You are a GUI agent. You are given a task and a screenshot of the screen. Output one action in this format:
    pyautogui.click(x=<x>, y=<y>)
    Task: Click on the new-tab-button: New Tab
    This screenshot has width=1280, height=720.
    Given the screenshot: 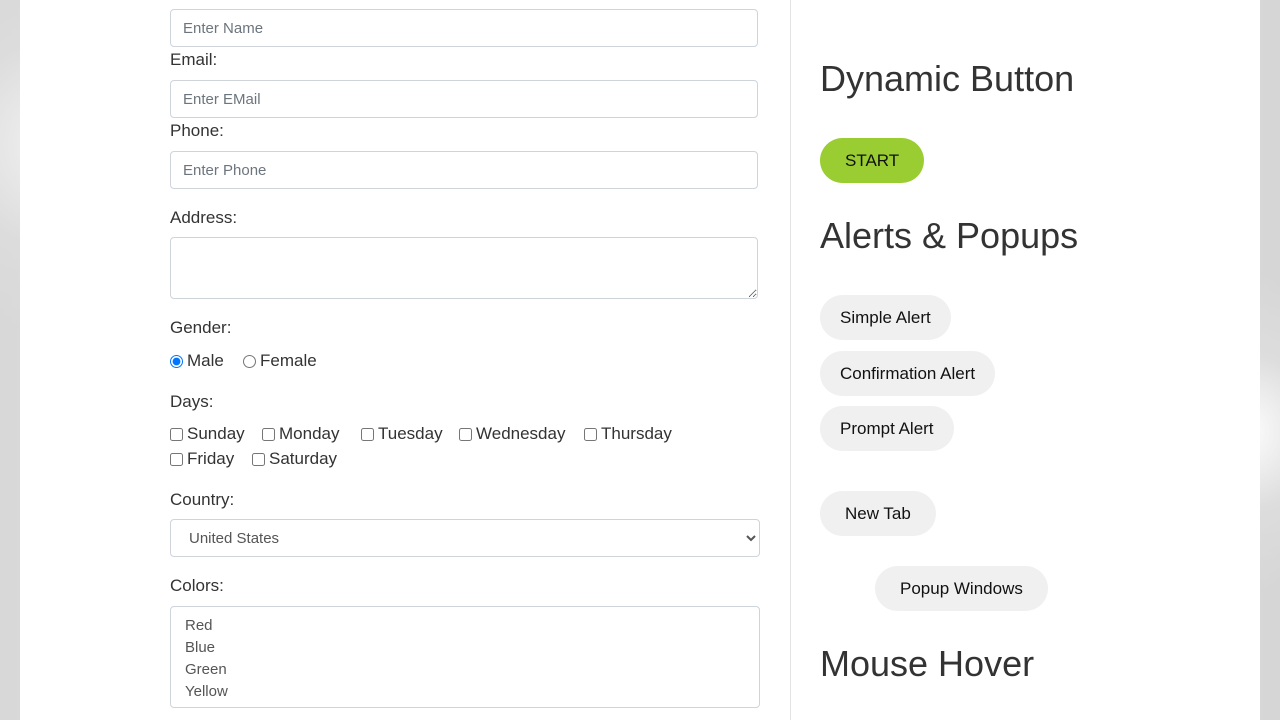 What is the action you would take?
    pyautogui.click(x=878, y=513)
    